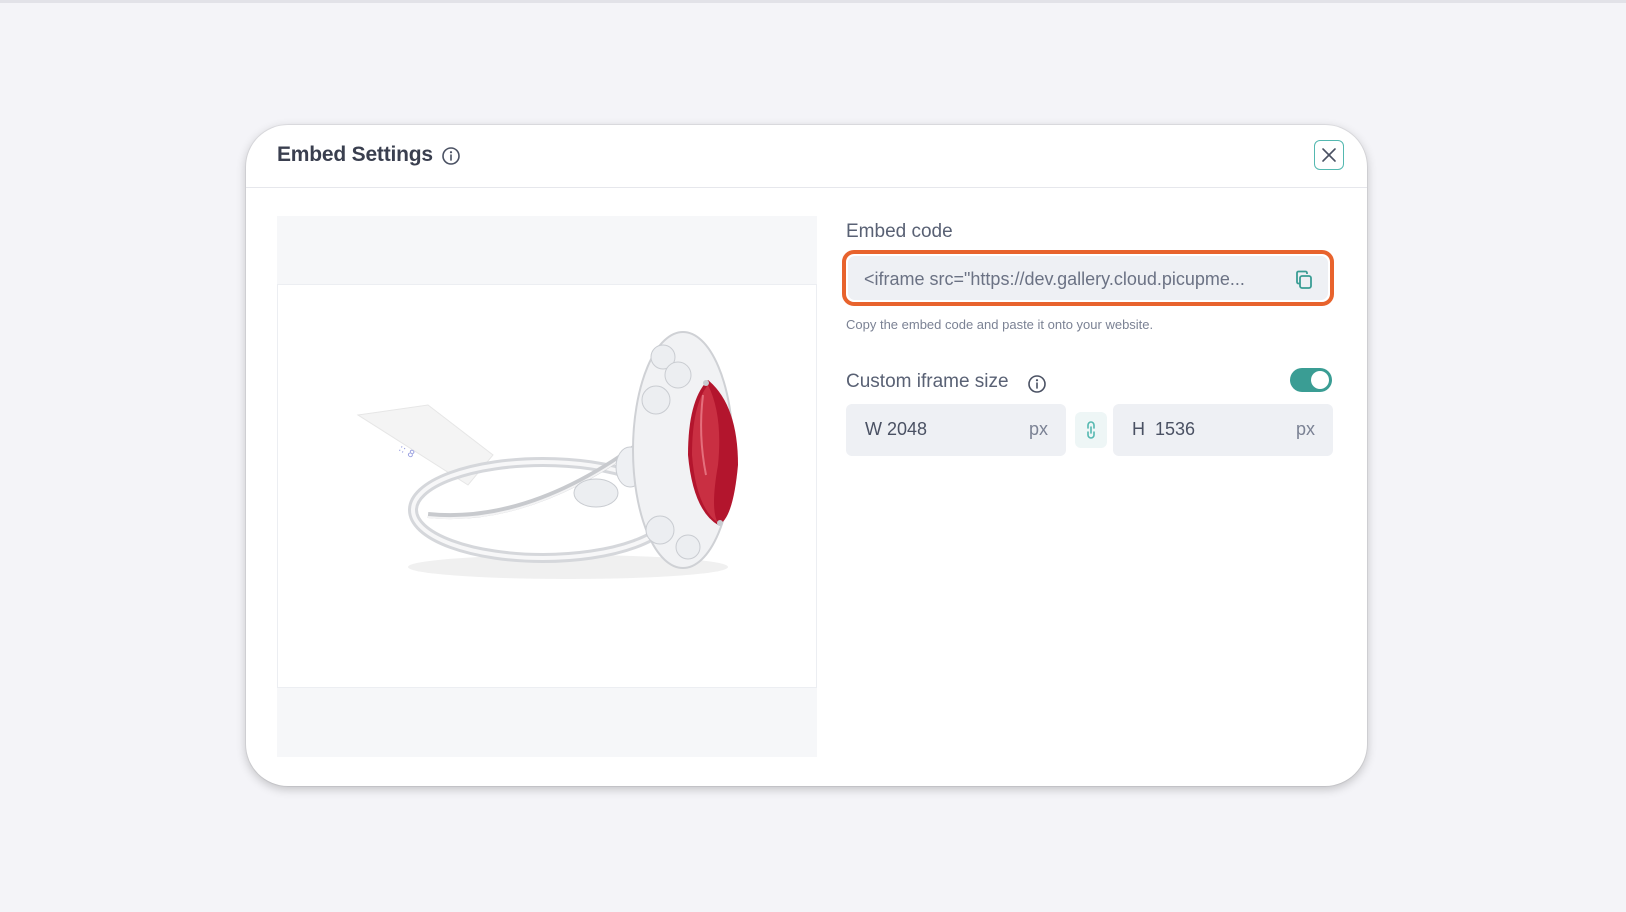  I want to click on ring-image: :: 8, so click(547, 455).